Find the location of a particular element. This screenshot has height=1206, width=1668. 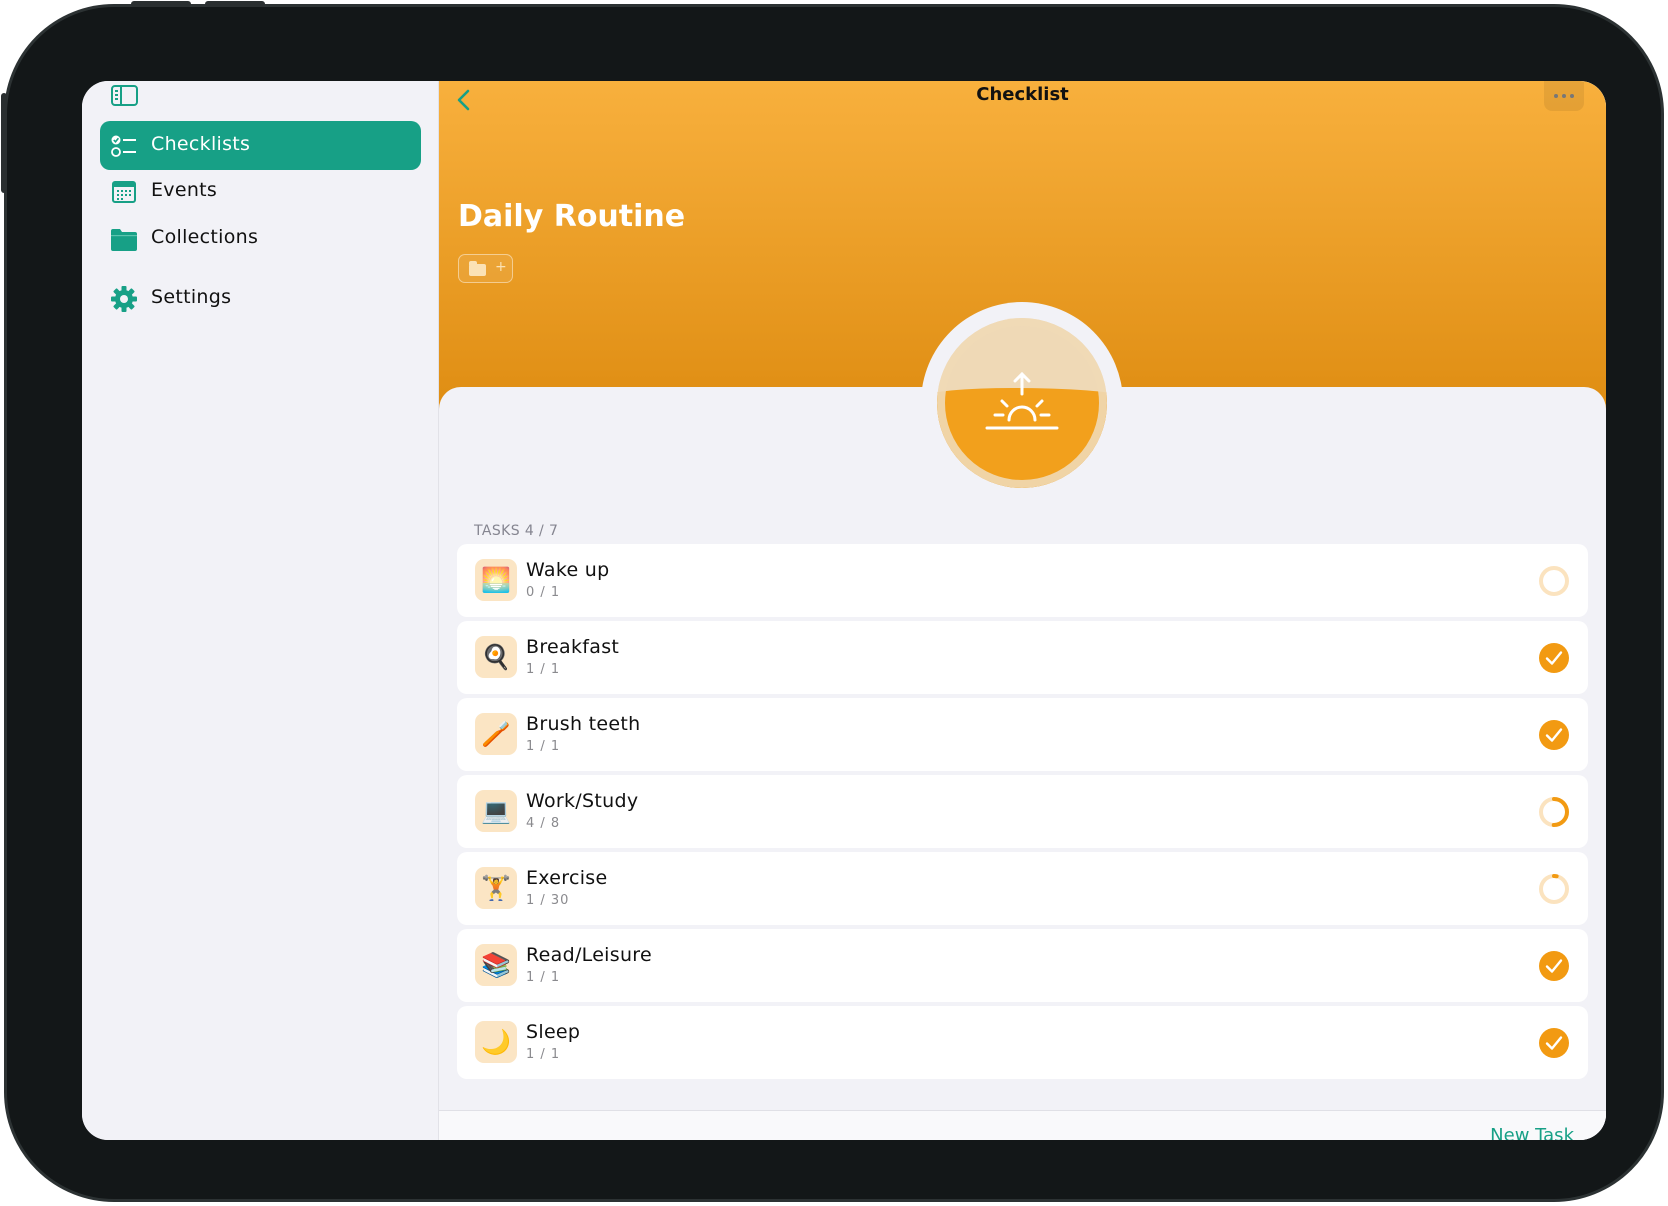

task-row: 🏋 Exercise 1 / 30 is located at coordinates (1022, 888).